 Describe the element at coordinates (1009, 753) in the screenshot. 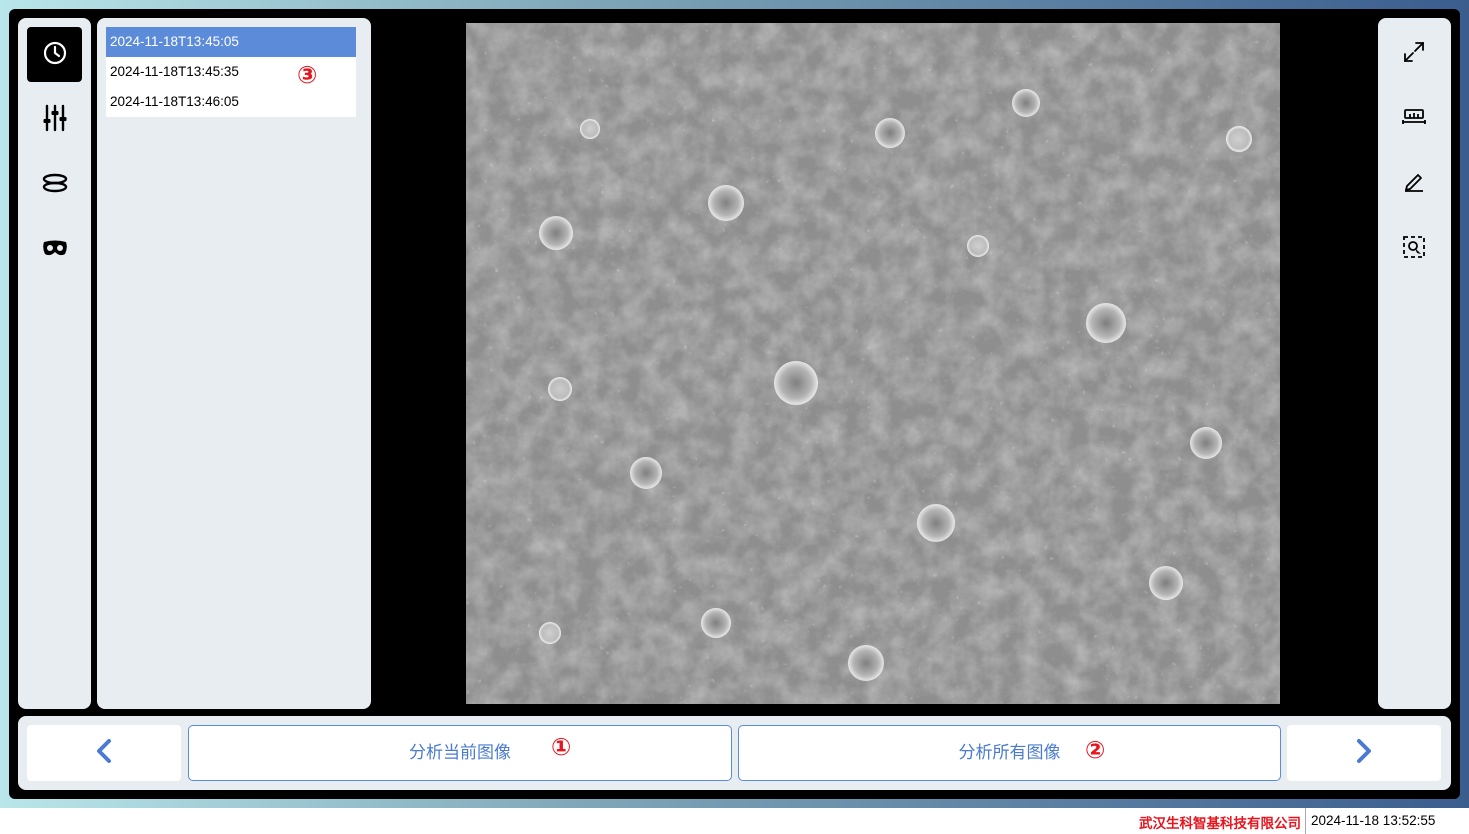

I see `analyze-all-button: 分析所有图像` at that location.